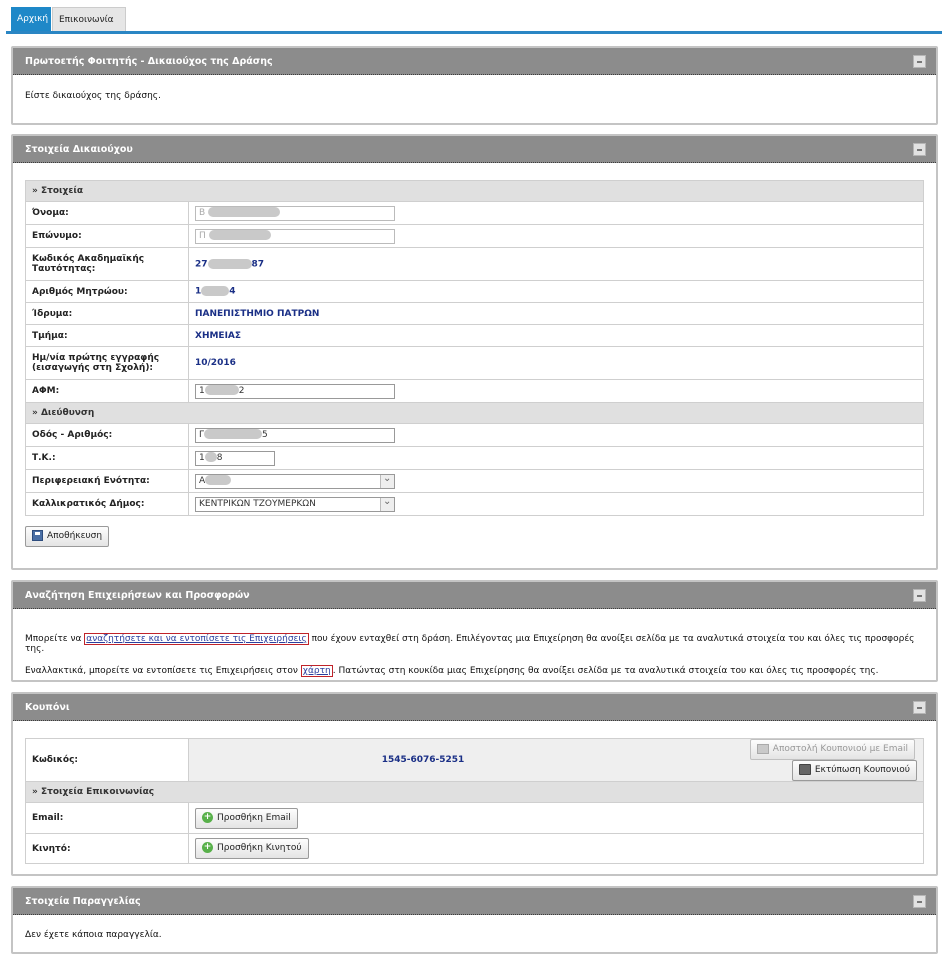  What do you see at coordinates (31, 19) in the screenshot?
I see `tab-home: Αρχική` at bounding box center [31, 19].